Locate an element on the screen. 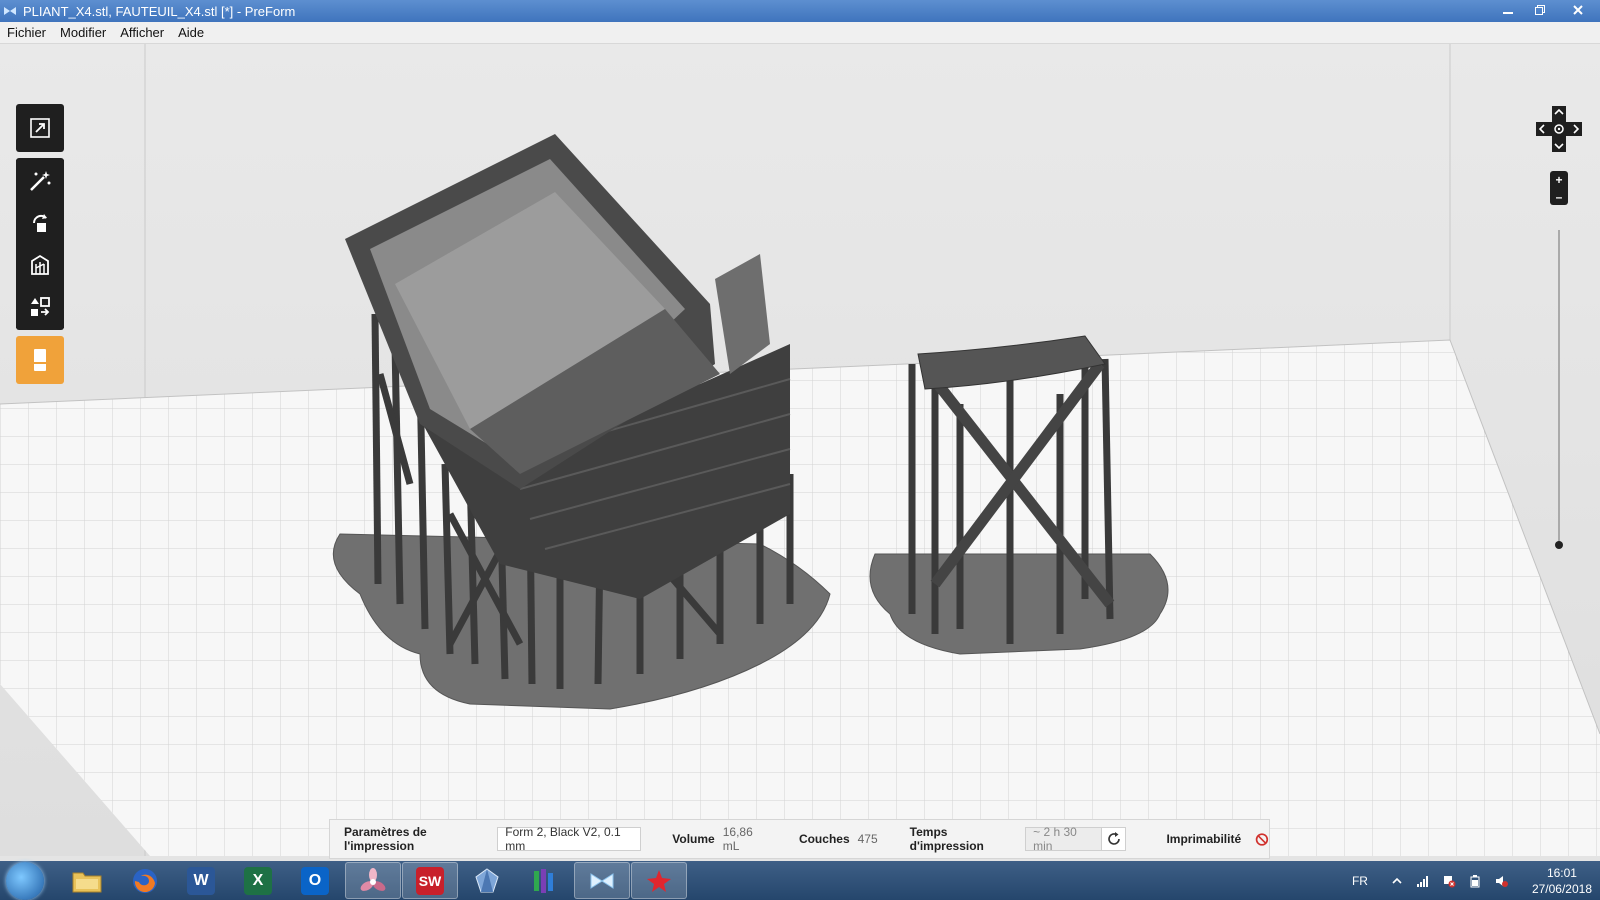 The height and width of the screenshot is (900, 1600). print-button is located at coordinates (40, 360).